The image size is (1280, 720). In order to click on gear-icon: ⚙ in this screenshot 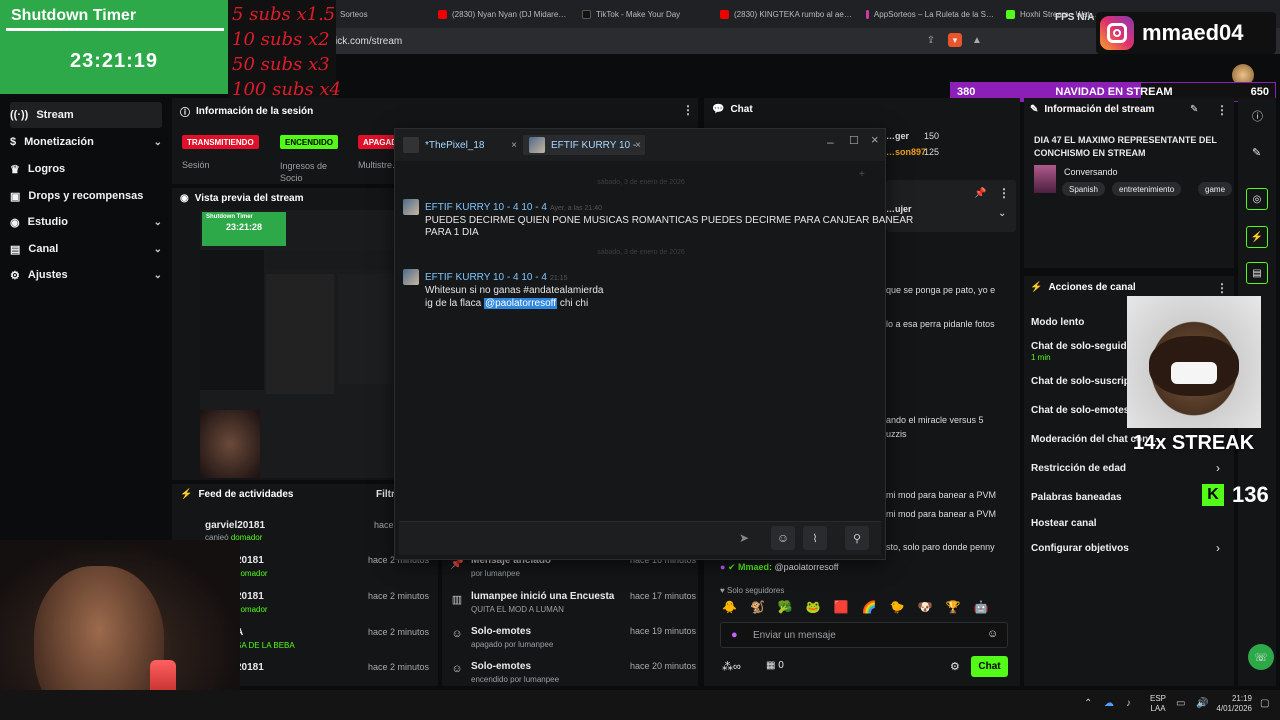, I will do `click(955, 666)`.